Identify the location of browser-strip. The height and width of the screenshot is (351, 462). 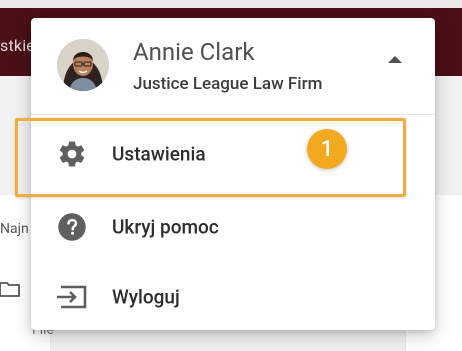
(231, 4).